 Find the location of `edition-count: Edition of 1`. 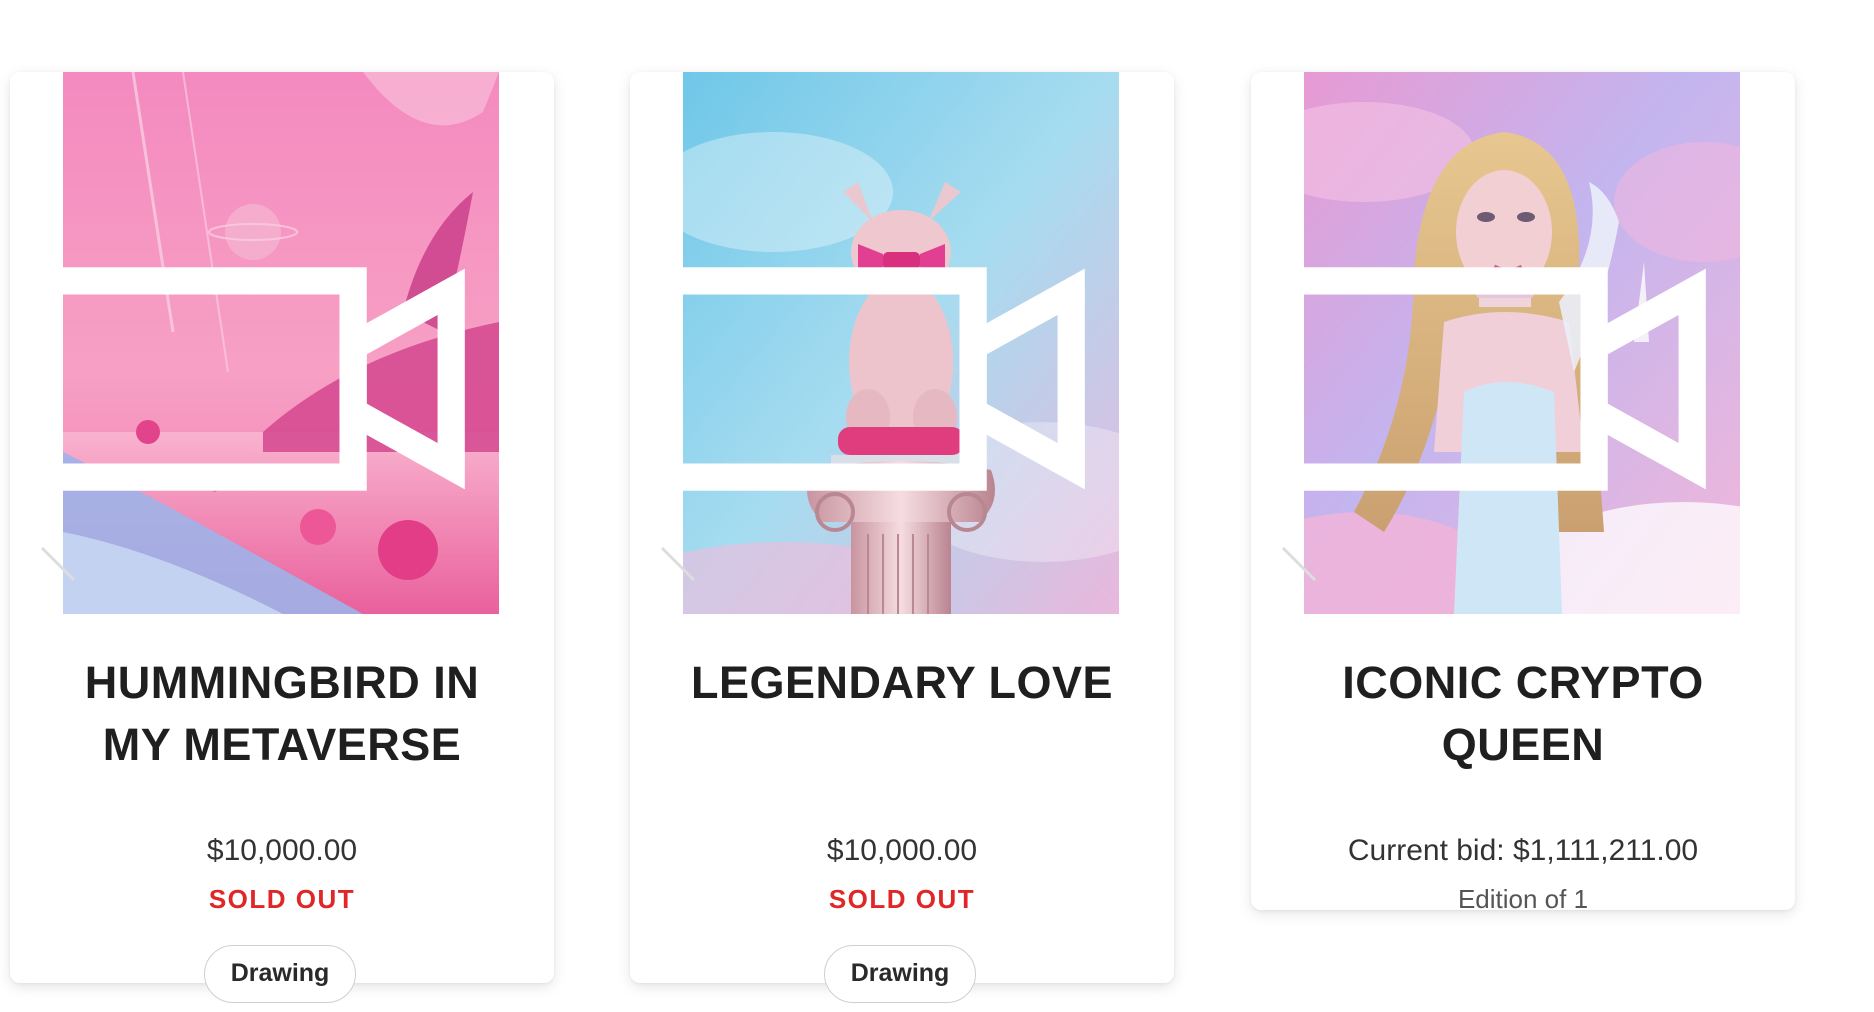

edition-count: Edition of 1 is located at coordinates (1523, 899).